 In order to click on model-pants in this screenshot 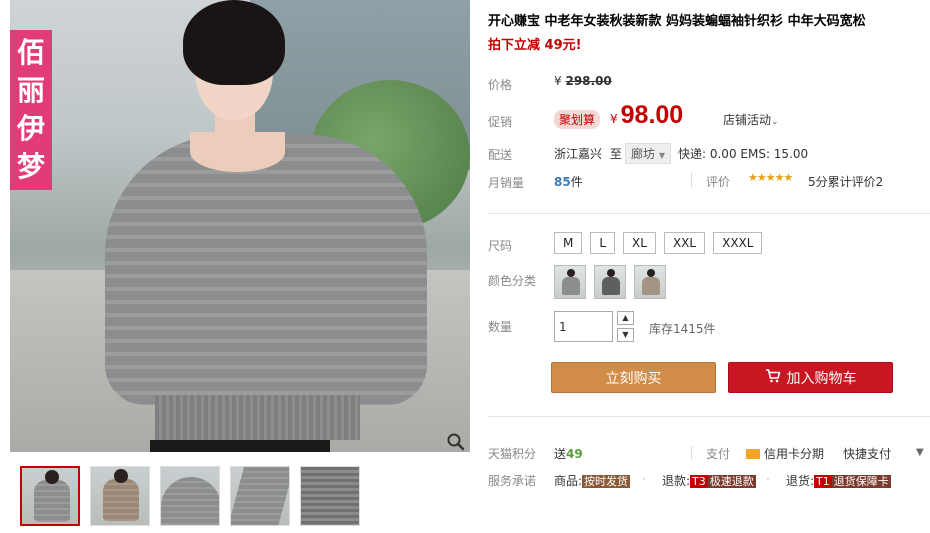, I will do `click(240, 446)`.